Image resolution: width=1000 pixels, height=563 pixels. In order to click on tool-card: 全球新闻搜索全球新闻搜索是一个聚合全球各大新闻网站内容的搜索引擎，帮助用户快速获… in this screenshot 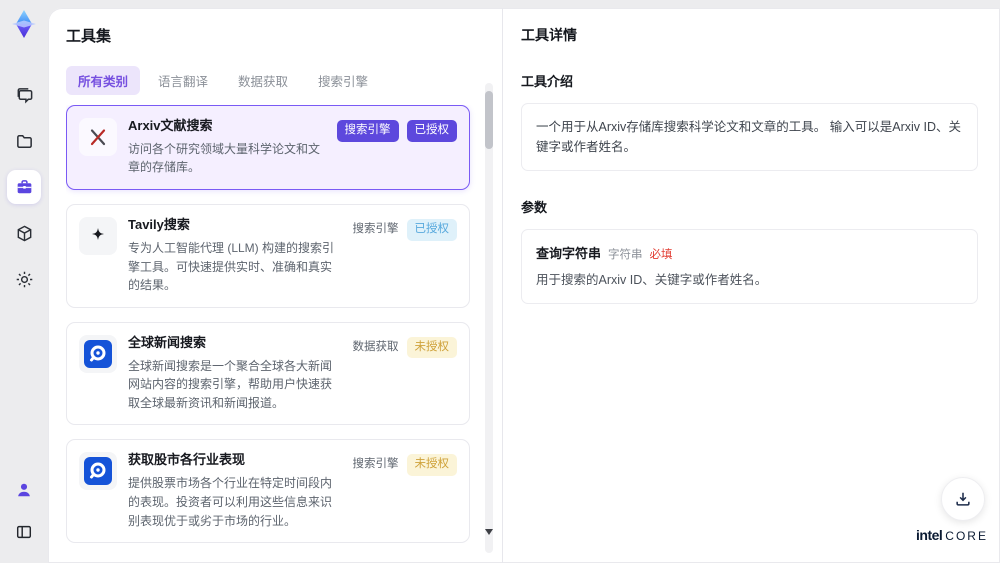, I will do `click(268, 373)`.